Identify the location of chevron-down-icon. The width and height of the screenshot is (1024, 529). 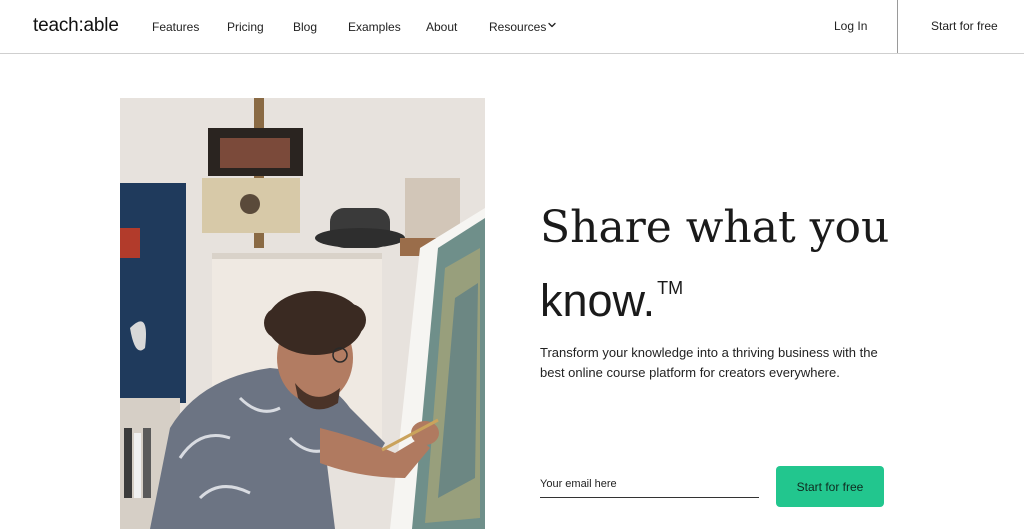
(552, 25).